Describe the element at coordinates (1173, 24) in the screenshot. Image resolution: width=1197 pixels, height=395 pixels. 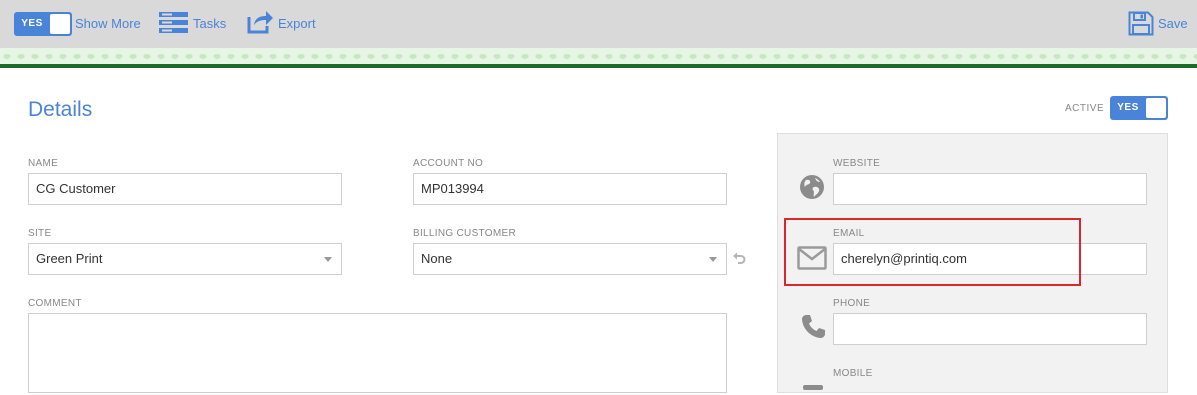
I see `save-button: Save` at that location.